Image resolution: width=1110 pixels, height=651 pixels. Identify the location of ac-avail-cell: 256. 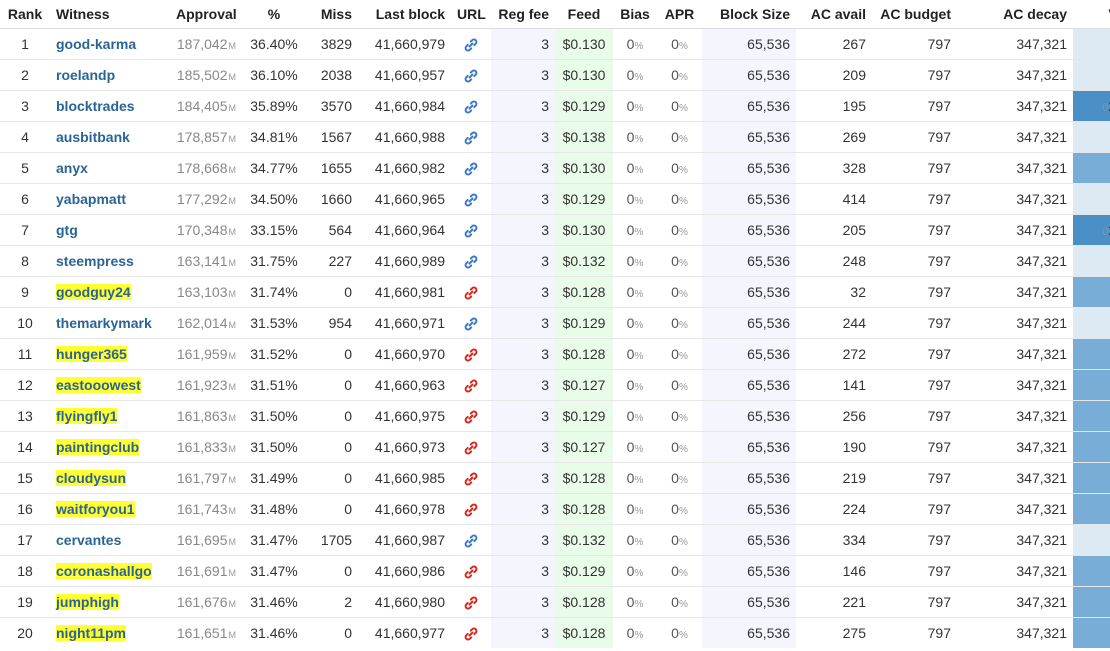
(834, 416).